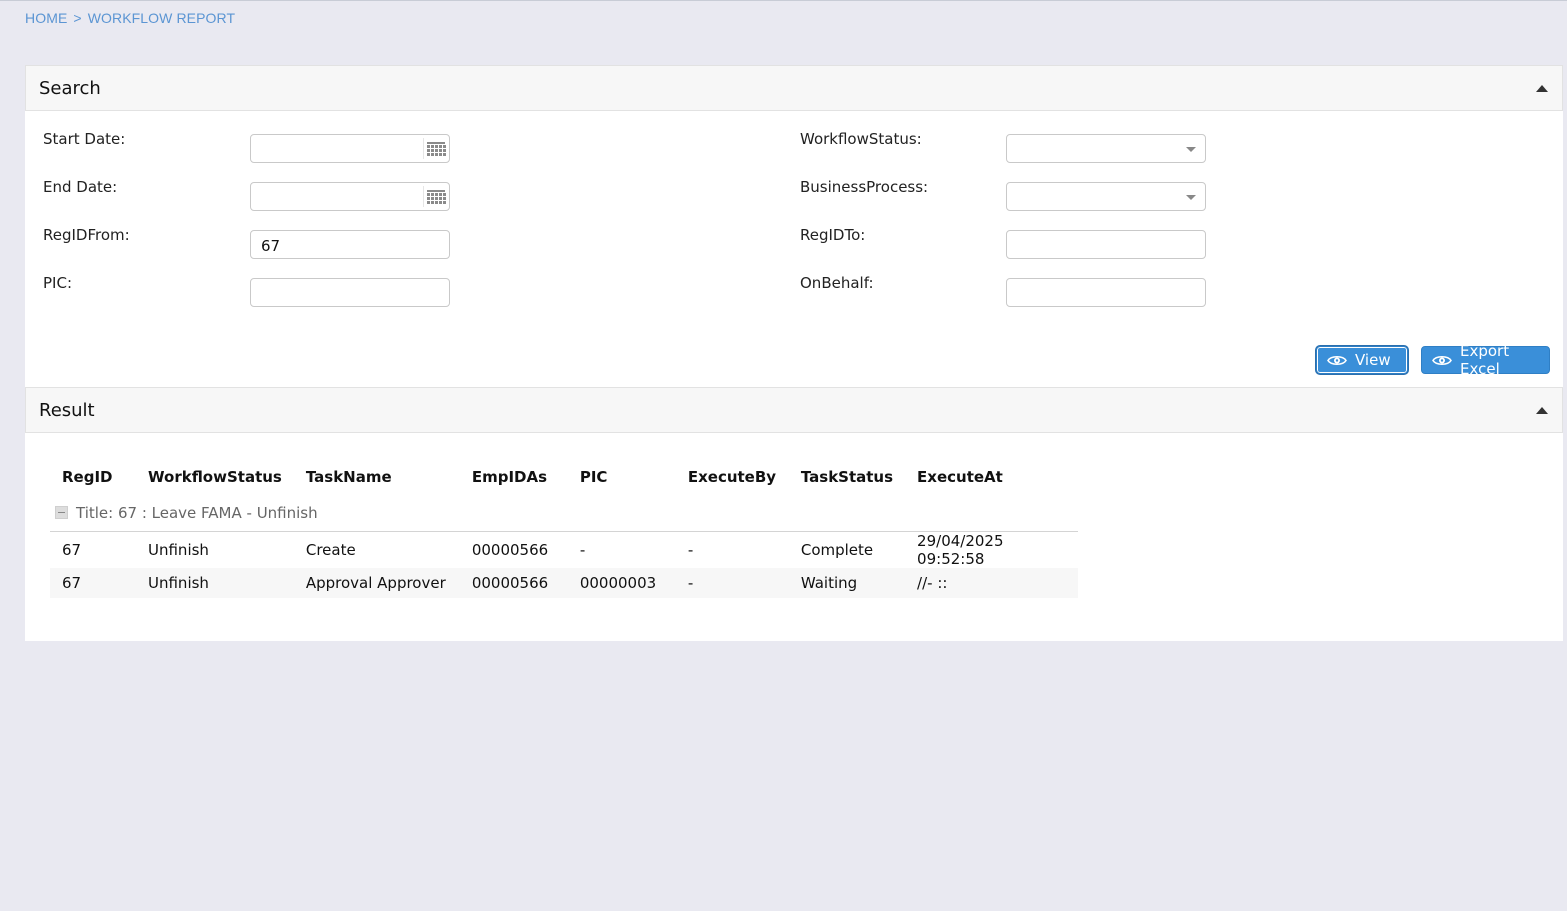 This screenshot has height=911, width=1567. I want to click on column-header-executeat: ExecuteAt, so click(991, 477).